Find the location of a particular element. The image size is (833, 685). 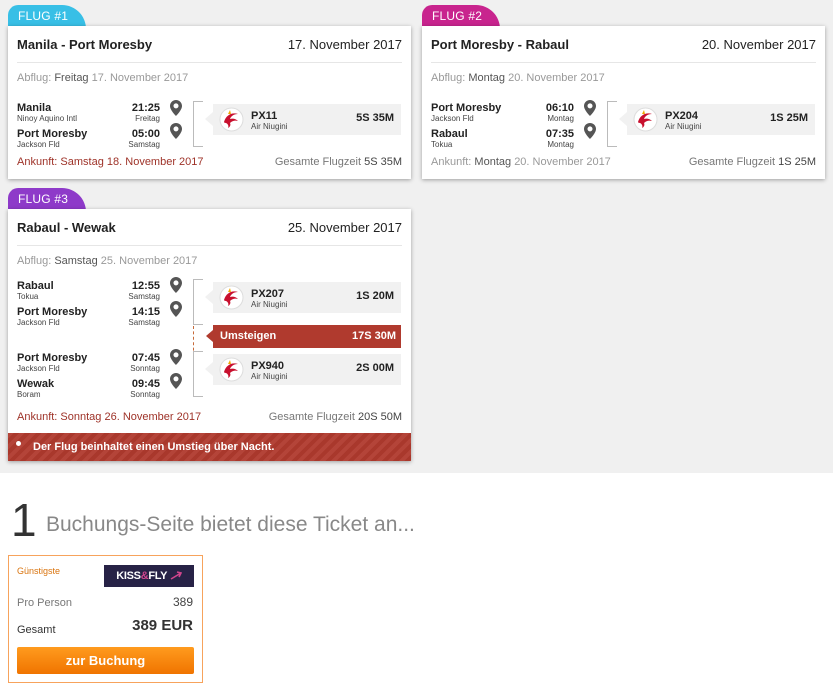

card-header: Port Moresby - Rabaul 20. November 2017 is located at coordinates (623, 44).